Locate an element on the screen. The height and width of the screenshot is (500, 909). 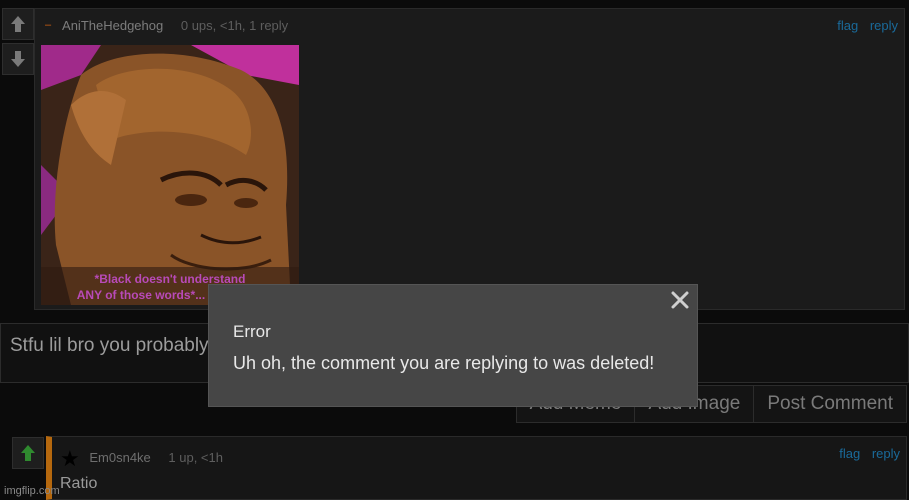
star-icon: ★ is located at coordinates (70, 458).